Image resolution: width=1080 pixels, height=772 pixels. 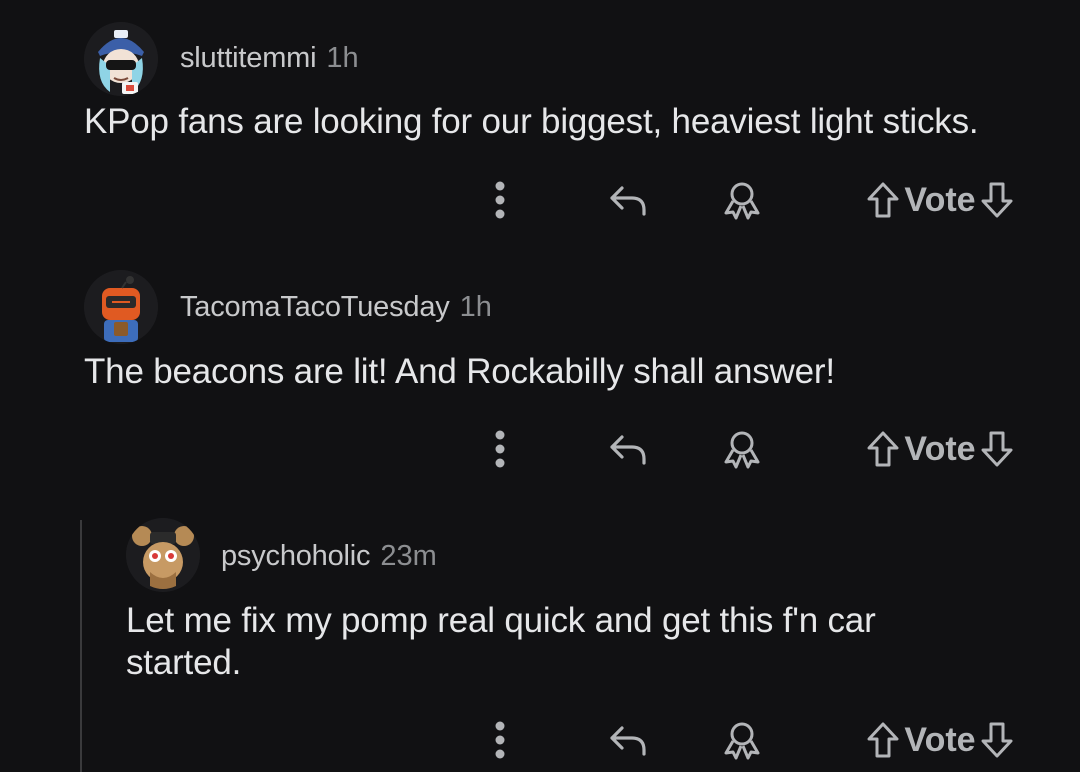 I want to click on username: psychoholic, so click(x=296, y=556).